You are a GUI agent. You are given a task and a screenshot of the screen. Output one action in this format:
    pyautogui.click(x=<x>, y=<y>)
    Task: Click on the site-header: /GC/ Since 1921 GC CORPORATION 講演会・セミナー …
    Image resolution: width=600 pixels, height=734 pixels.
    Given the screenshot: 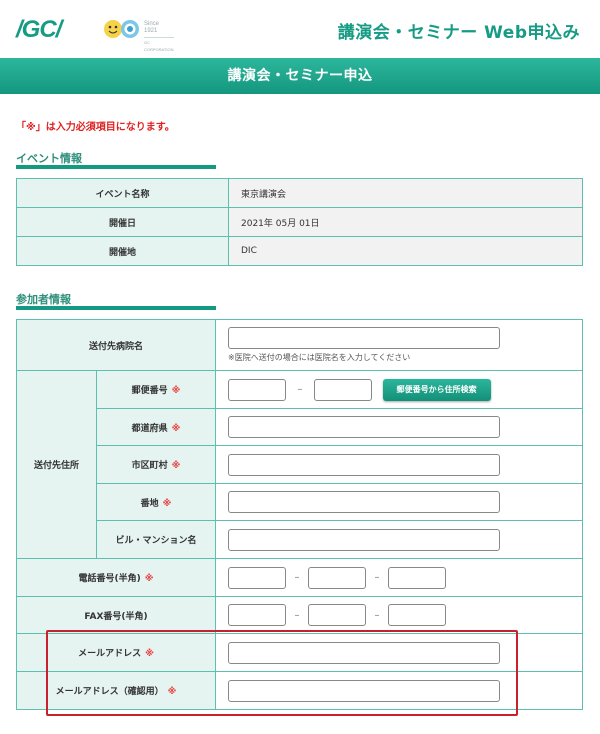 What is the action you would take?
    pyautogui.click(x=300, y=29)
    